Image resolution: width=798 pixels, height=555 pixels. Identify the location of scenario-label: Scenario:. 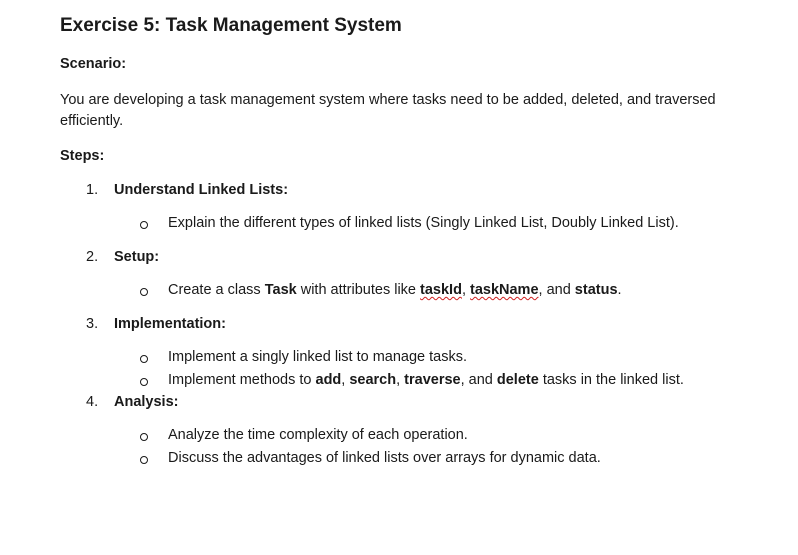
(93, 64).